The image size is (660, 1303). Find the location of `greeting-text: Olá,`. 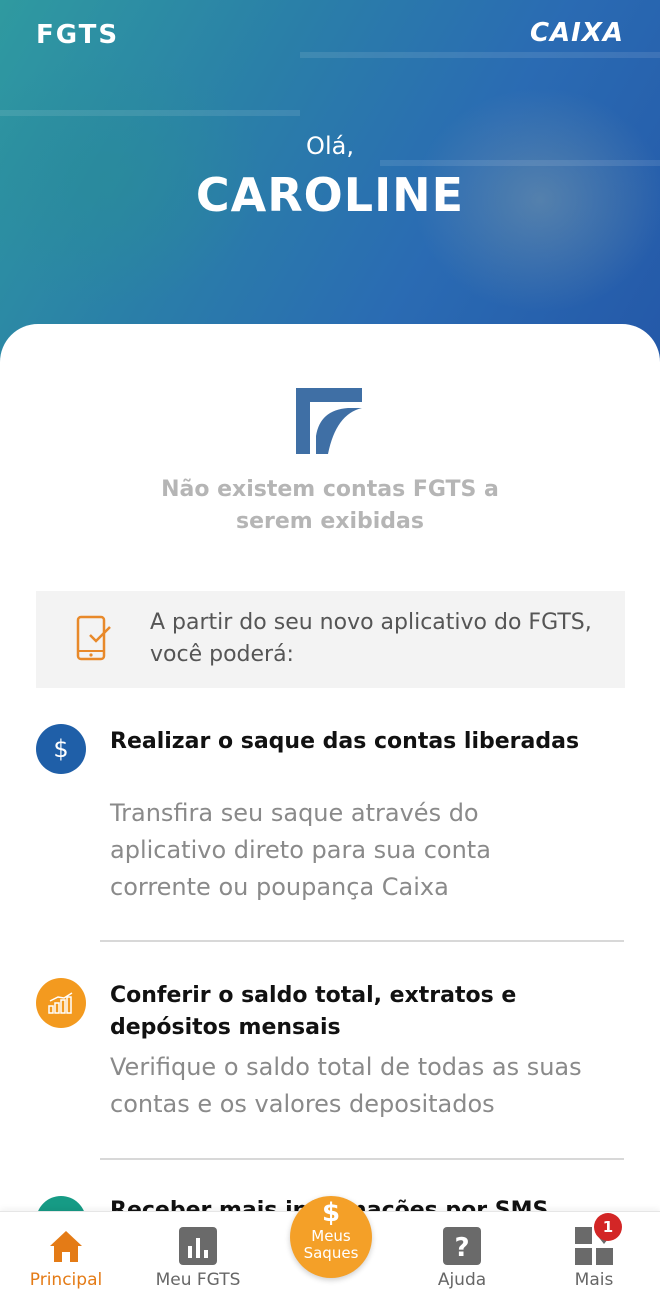

greeting-text: Olá, is located at coordinates (330, 146).